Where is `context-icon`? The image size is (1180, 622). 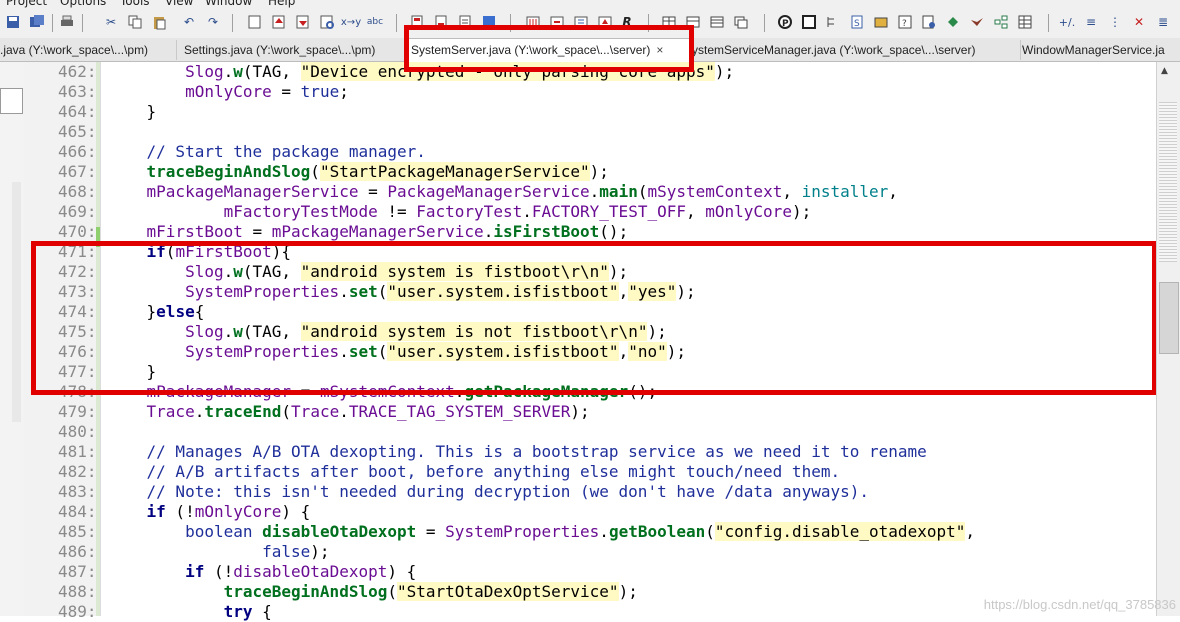
context-icon is located at coordinates (809, 22).